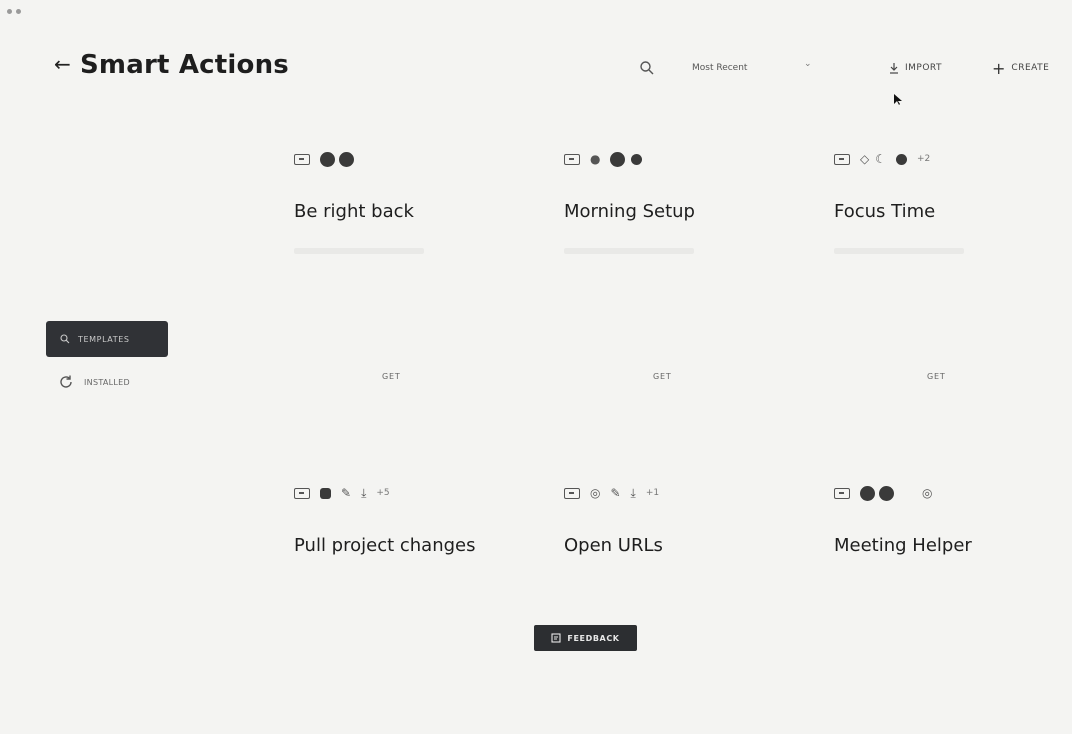  I want to click on card-app-icons: ◎ ✎ ⤓ +1, so click(611, 493).